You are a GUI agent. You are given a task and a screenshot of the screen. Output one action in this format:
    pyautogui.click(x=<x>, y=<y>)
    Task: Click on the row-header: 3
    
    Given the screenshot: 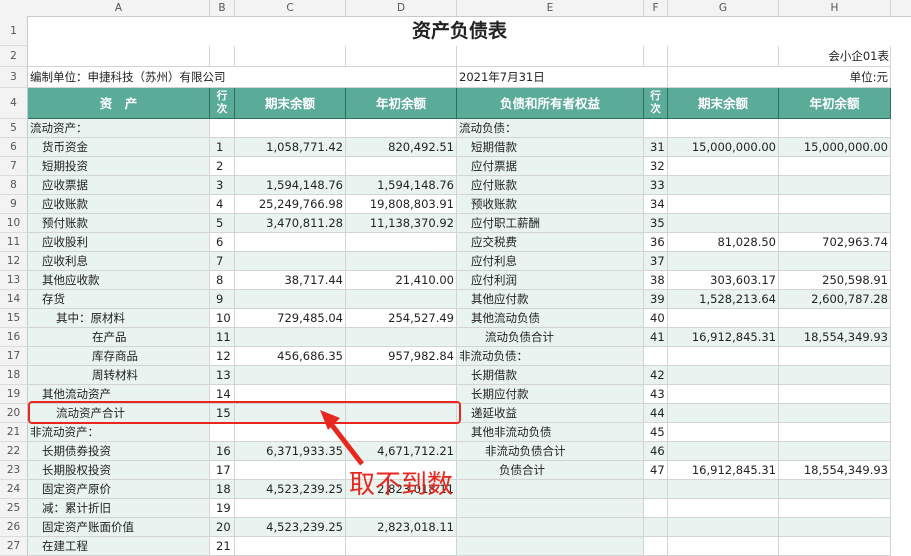 What is the action you would take?
    pyautogui.click(x=14, y=77)
    